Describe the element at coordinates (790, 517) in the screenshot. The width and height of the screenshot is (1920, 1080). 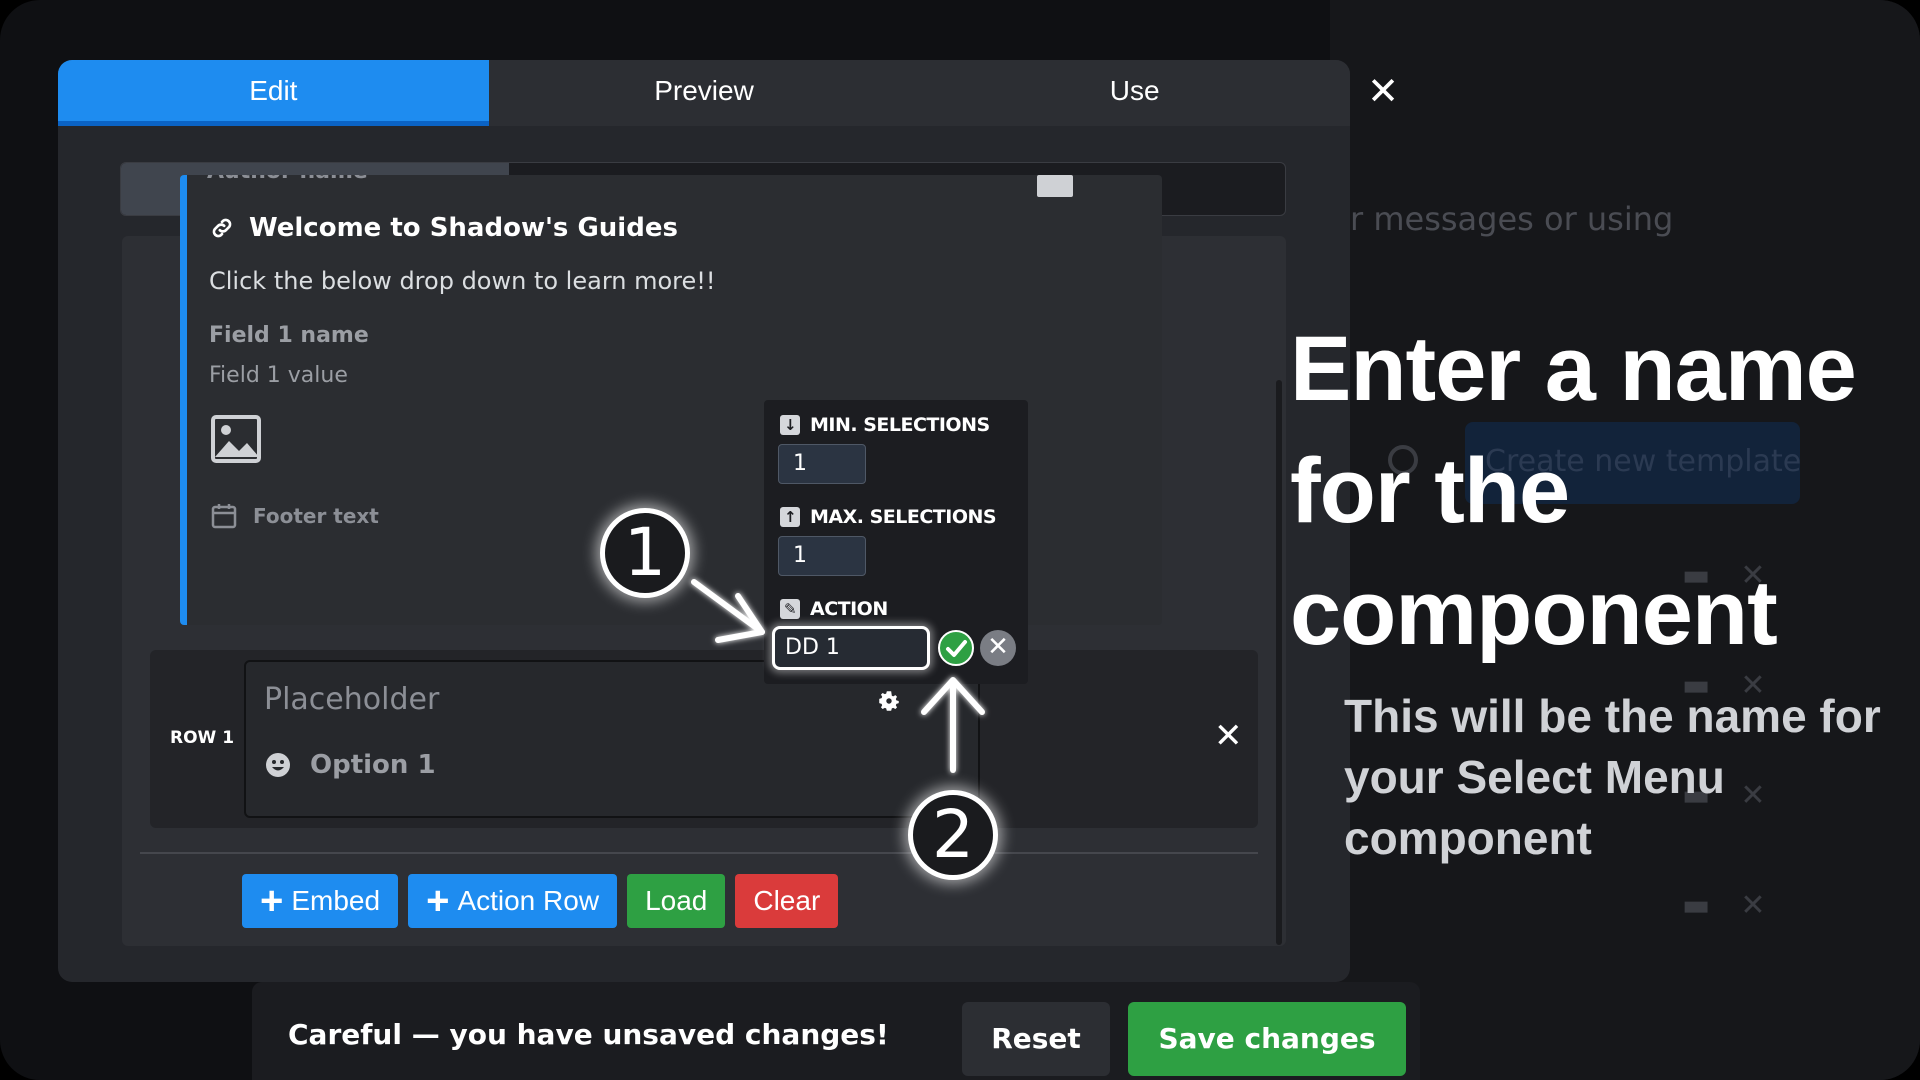
I see `arrow-up-icon: ↑` at that location.